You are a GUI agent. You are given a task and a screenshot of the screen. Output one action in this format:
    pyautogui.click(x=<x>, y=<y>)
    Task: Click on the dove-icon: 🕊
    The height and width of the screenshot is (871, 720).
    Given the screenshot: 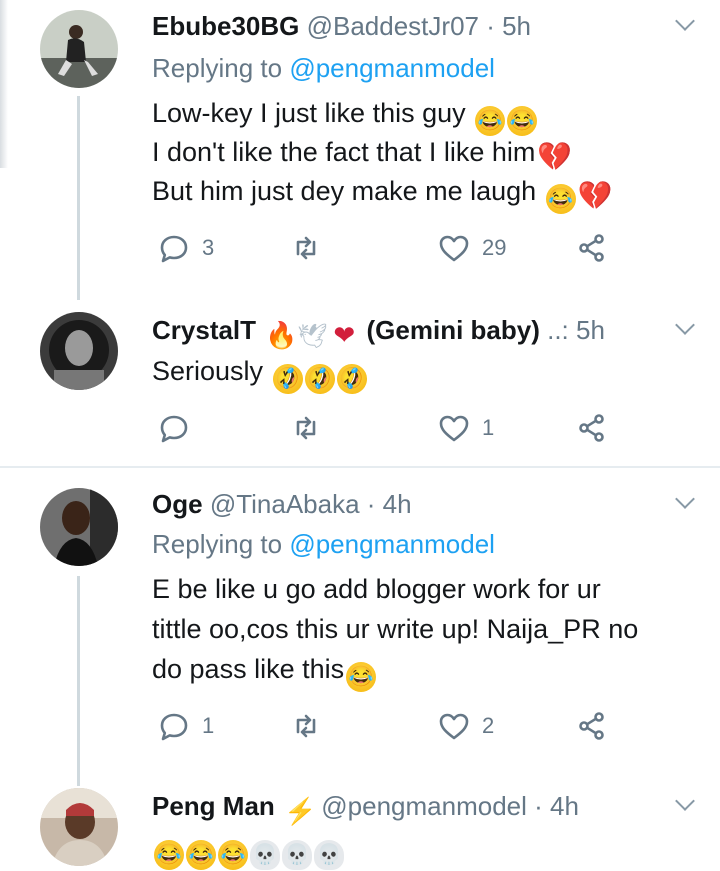 What is the action you would take?
    pyautogui.click(x=312, y=336)
    